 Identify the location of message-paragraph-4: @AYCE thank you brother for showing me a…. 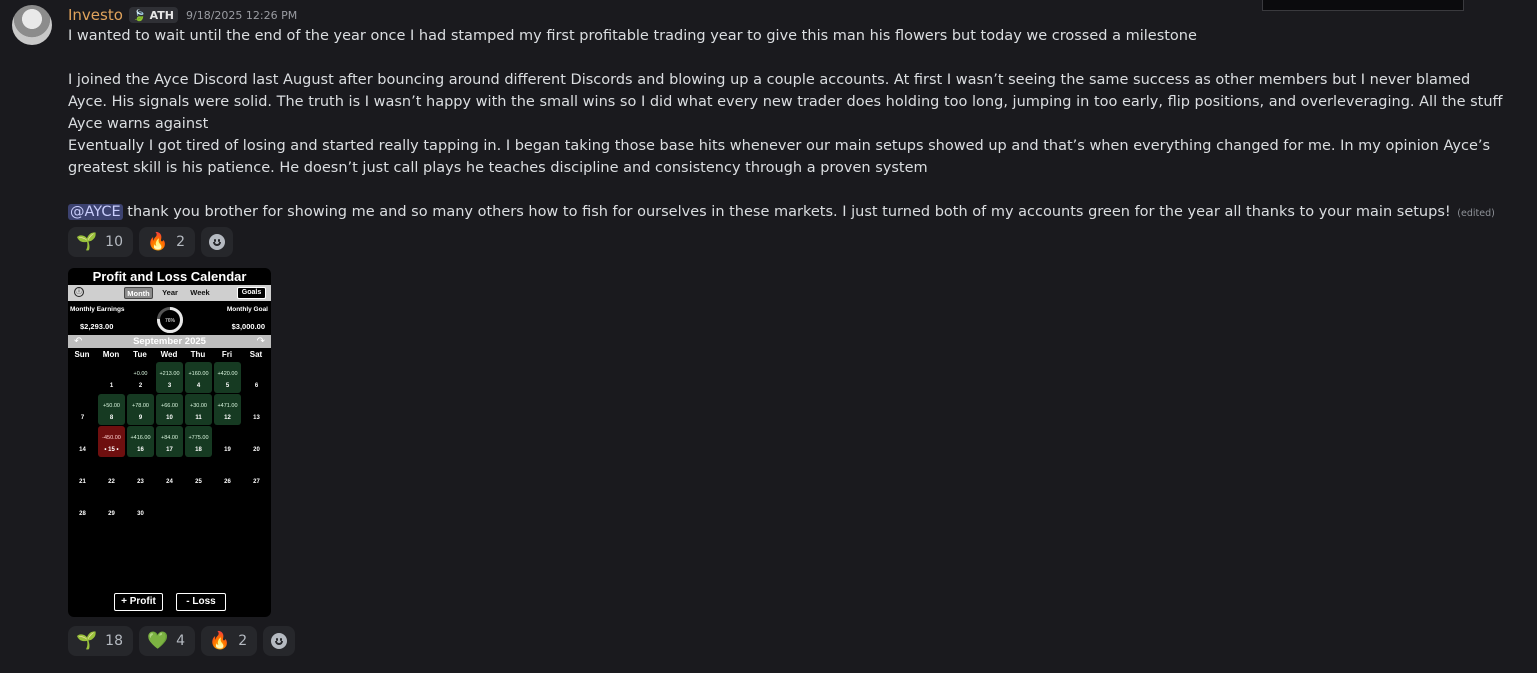
(788, 213).